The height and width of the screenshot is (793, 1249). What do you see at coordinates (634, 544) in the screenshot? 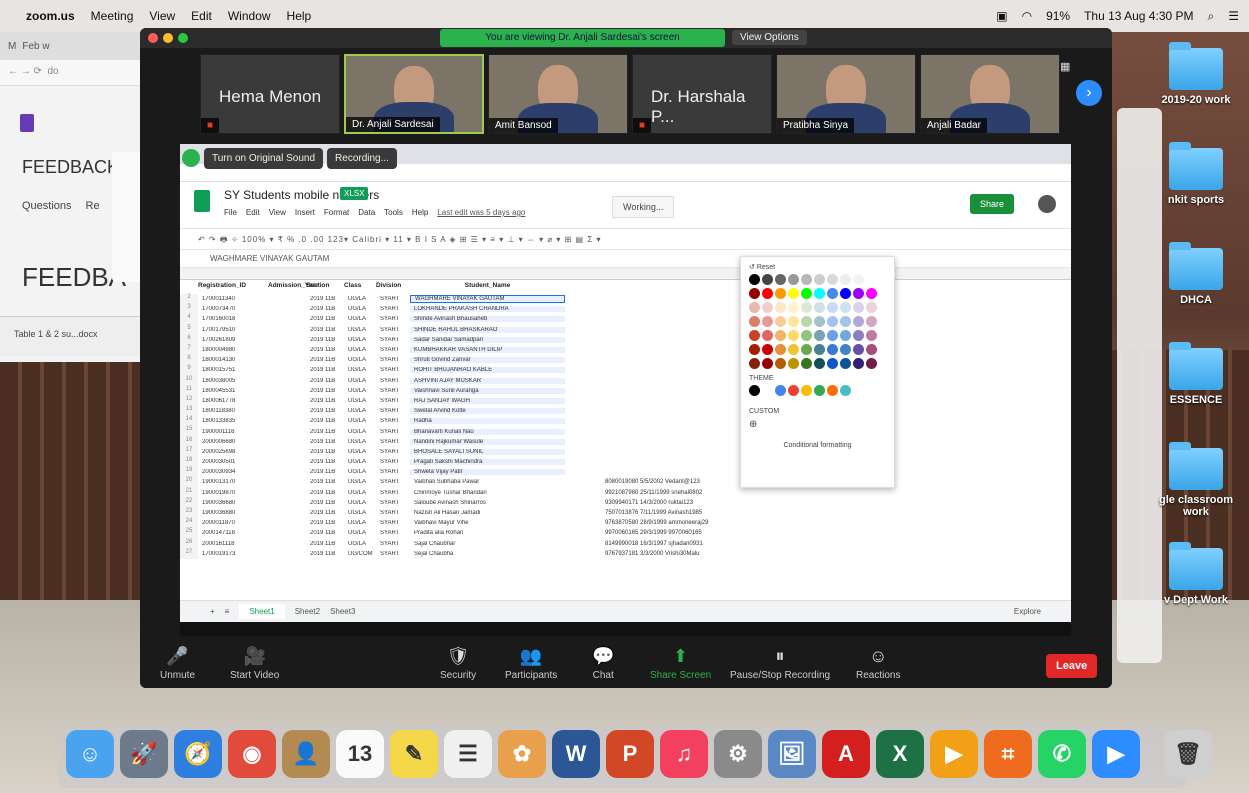
I see `table-cell-extra: 8149990018 16/3/1997 sjhadan0931` at bounding box center [634, 544].